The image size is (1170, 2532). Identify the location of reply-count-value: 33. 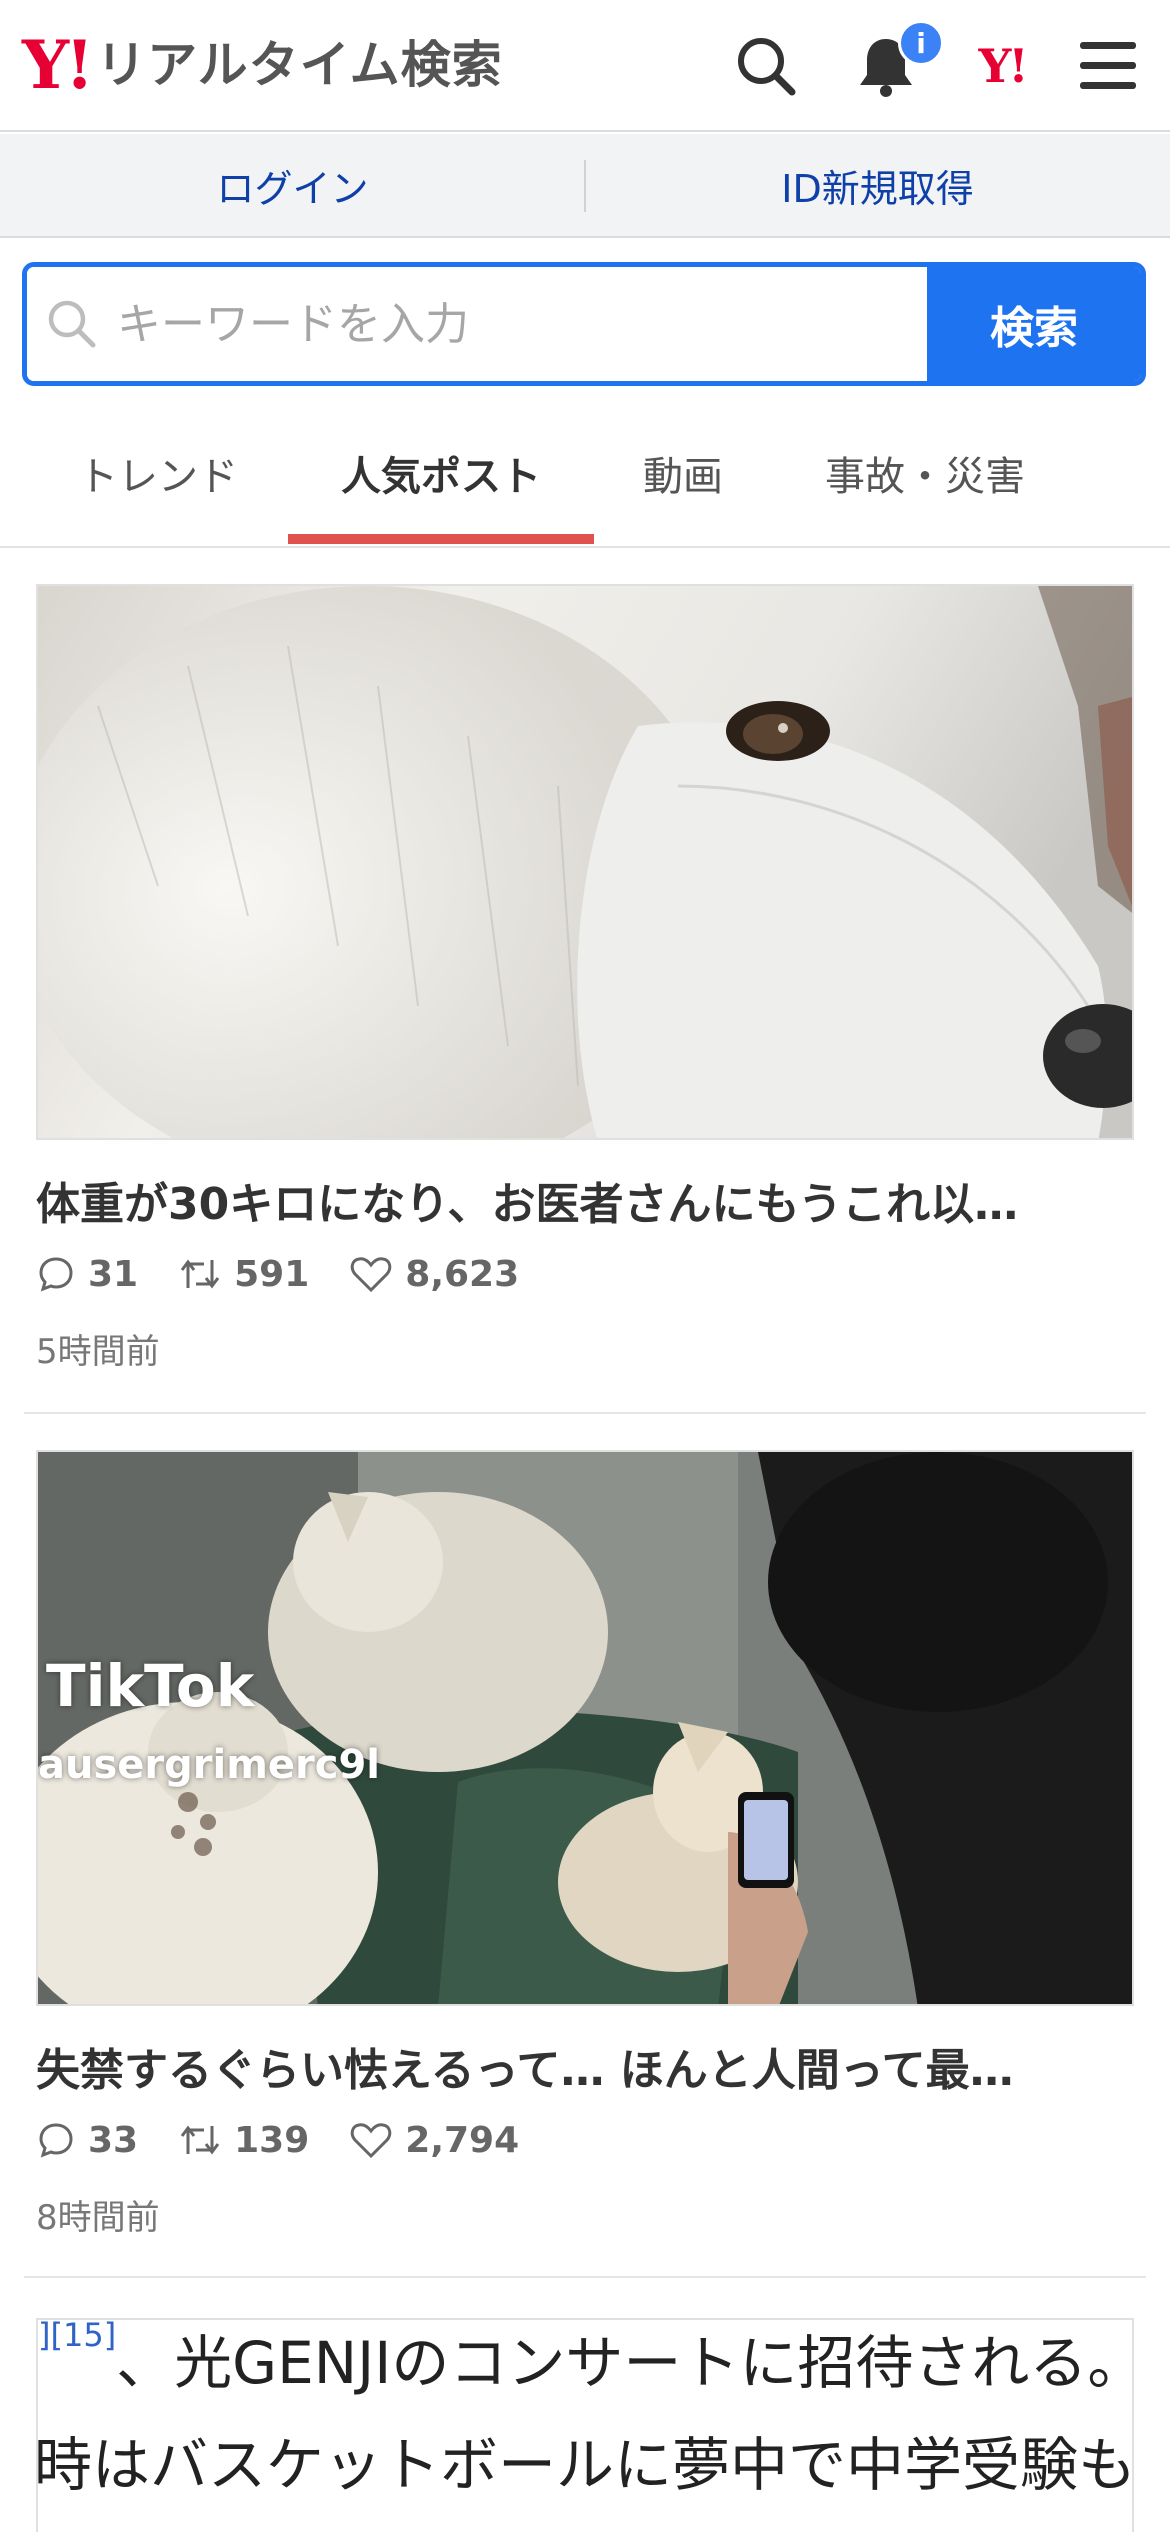
(113, 2140).